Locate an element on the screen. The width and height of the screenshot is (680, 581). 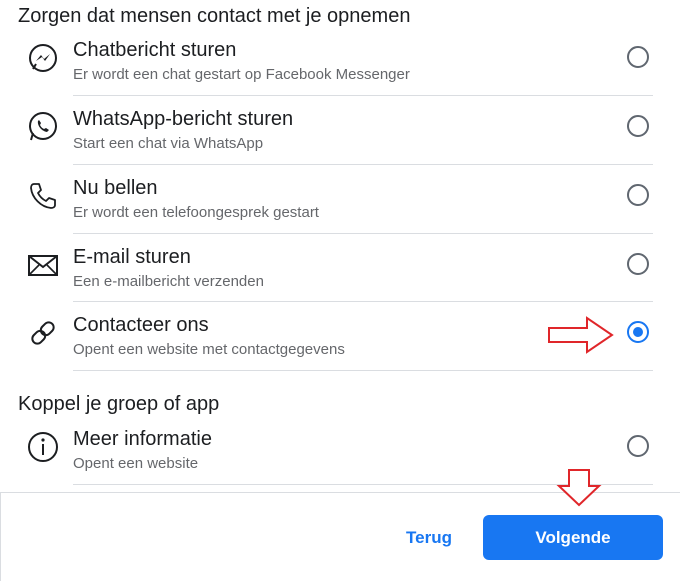
option-title: Nu bellen is located at coordinates (115, 188).